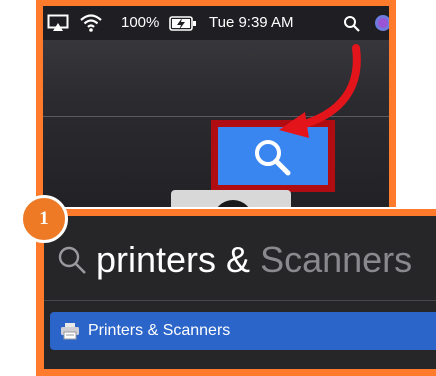 The image size is (436, 376). What do you see at coordinates (70, 333) in the screenshot?
I see `printer-icon` at bounding box center [70, 333].